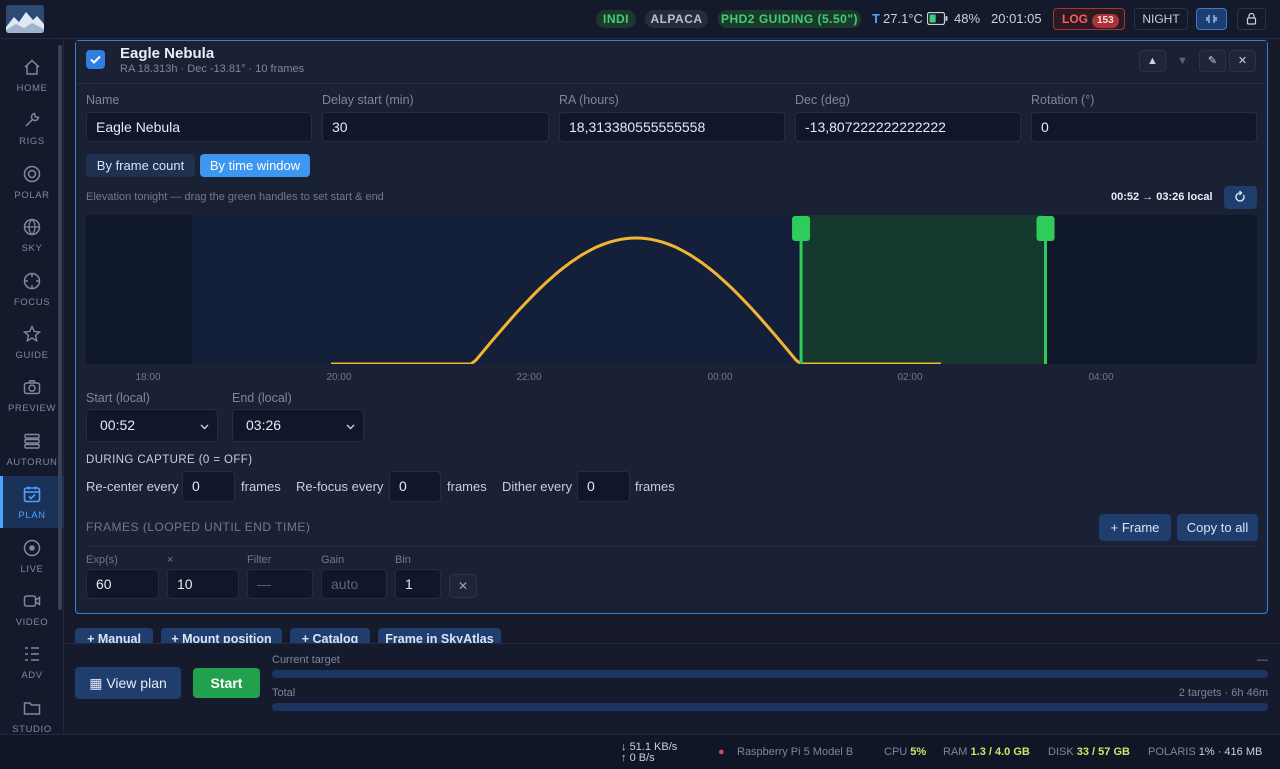 This screenshot has width=1280, height=769. I want to click on close-icon: ✕, so click(1242, 61).